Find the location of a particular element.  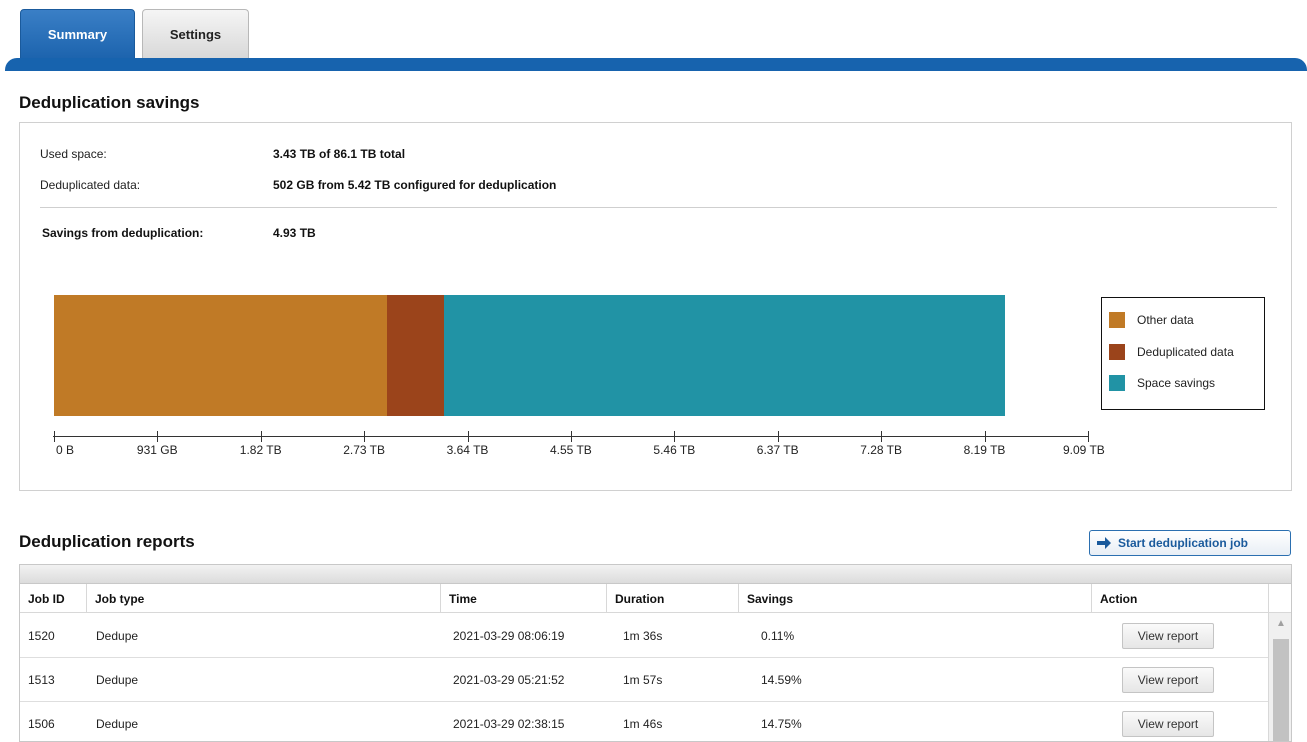

legend-item-other-data: Other data is located at coordinates (1151, 320).